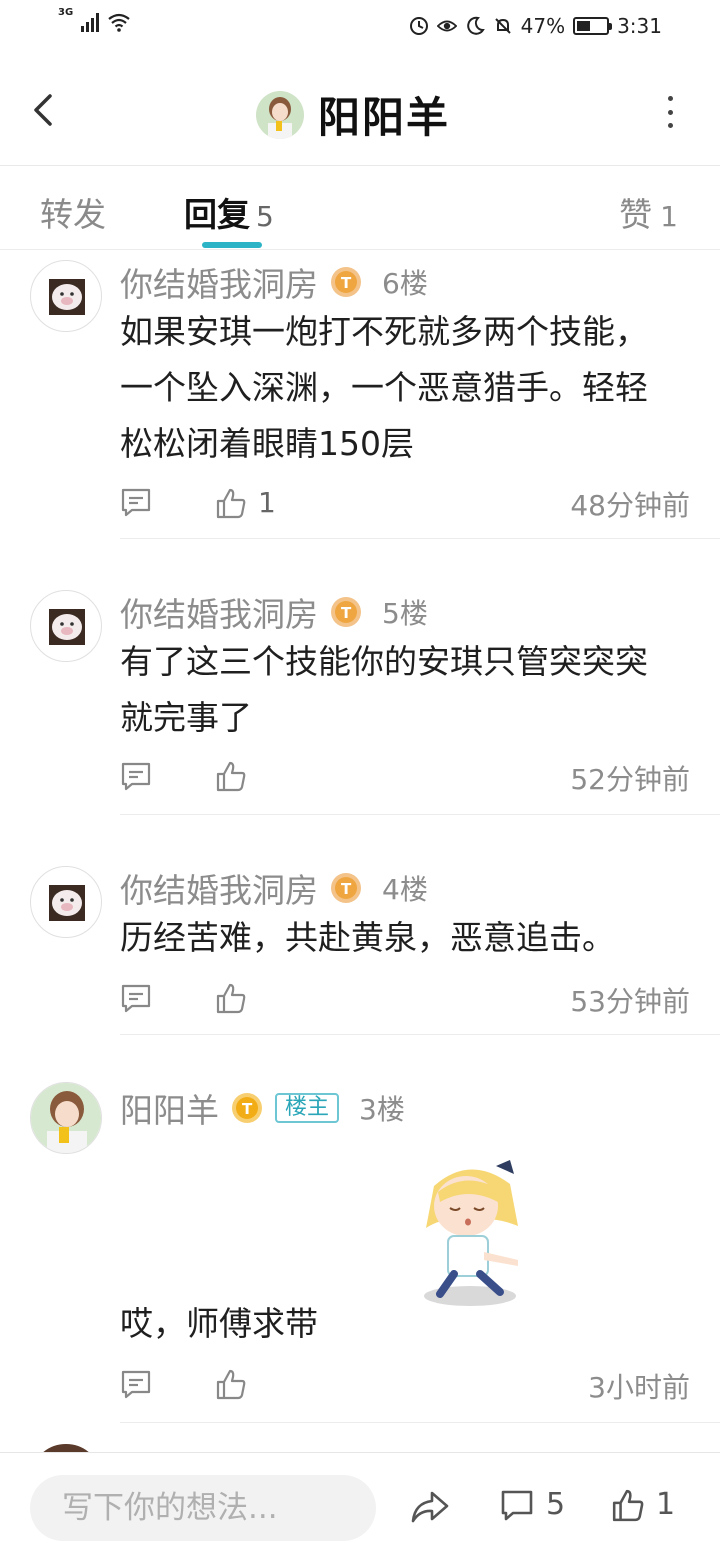 The image size is (720, 1560). I want to click on status-left: 3G, so click(94, 20).